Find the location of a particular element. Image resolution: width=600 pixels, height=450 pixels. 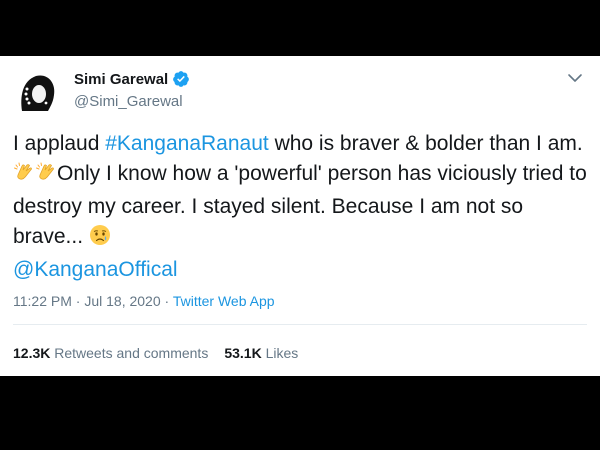

retweets-stat: 12.3K Retweets and comments is located at coordinates (110, 353).